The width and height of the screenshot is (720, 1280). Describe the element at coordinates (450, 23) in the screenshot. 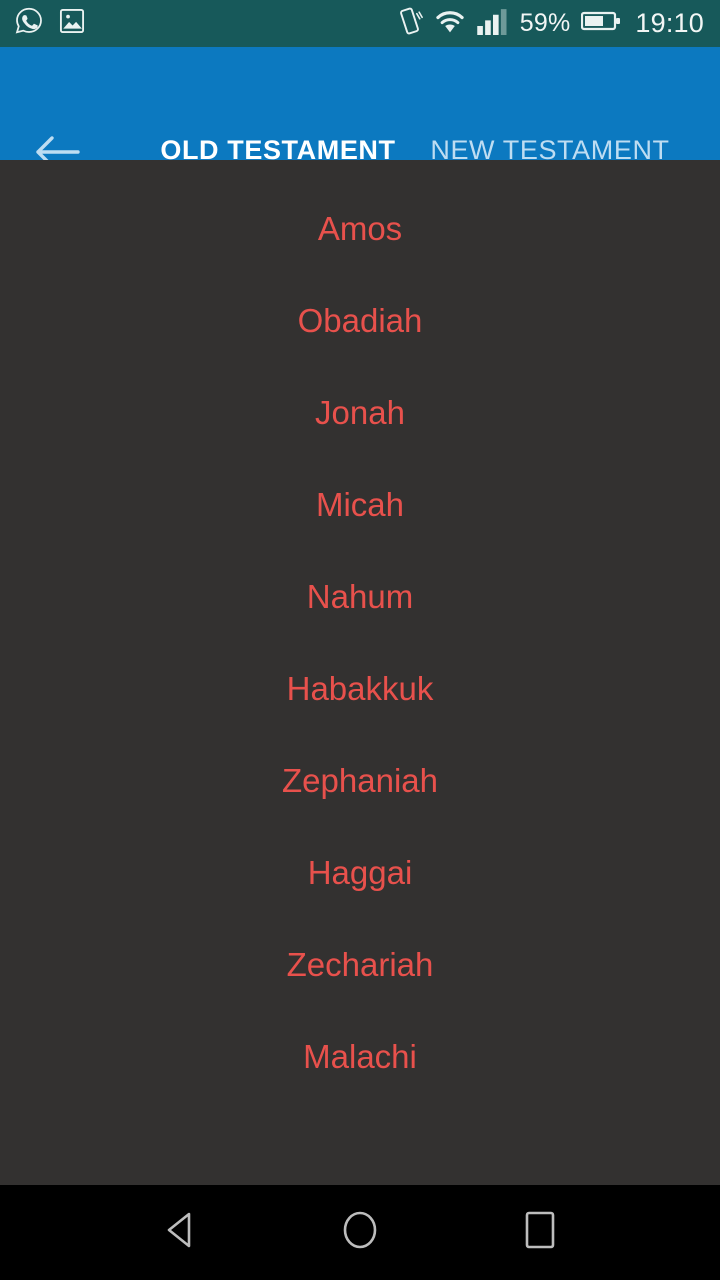

I see `wifi-icon` at that location.